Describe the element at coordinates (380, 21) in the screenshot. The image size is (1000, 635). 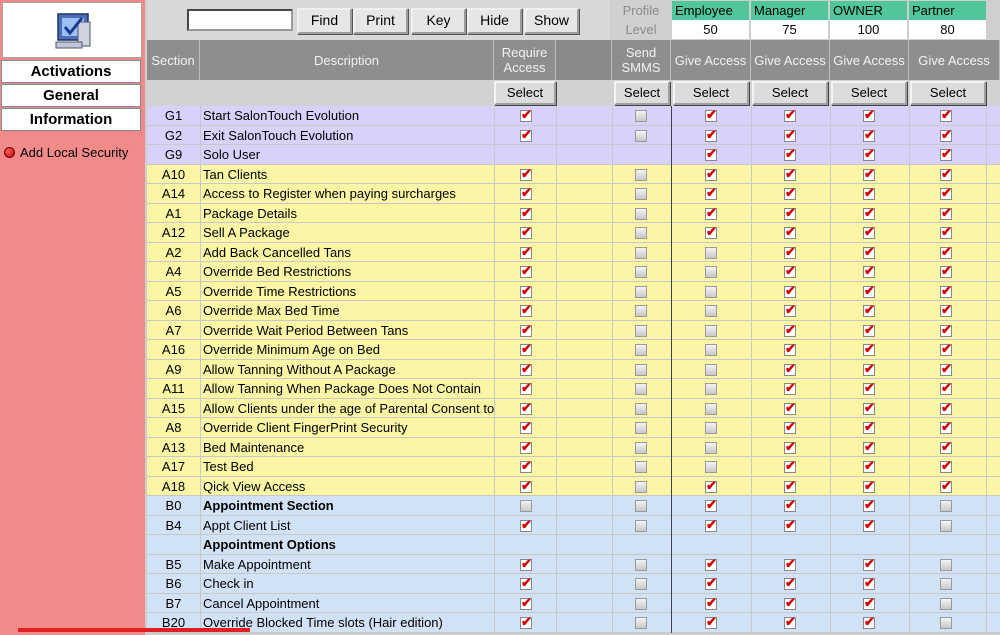
I see `print-button: Print` at that location.